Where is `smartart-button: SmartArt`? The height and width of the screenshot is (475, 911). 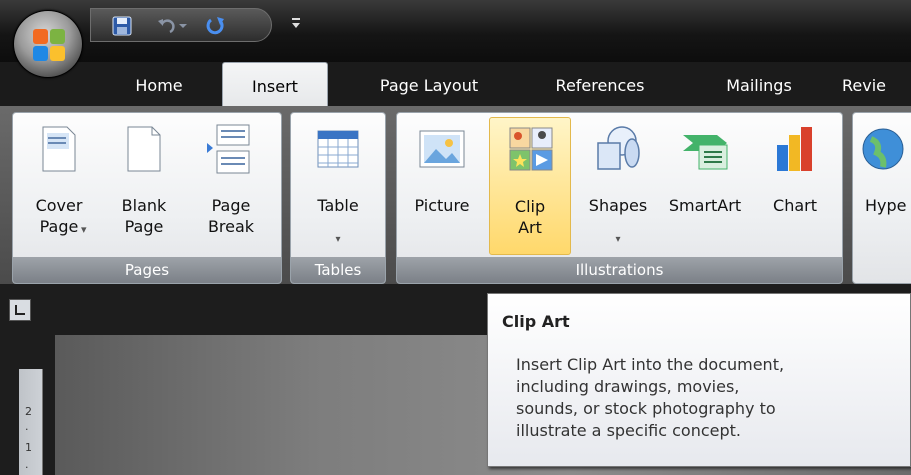
smartart-button: SmartArt is located at coordinates (705, 186).